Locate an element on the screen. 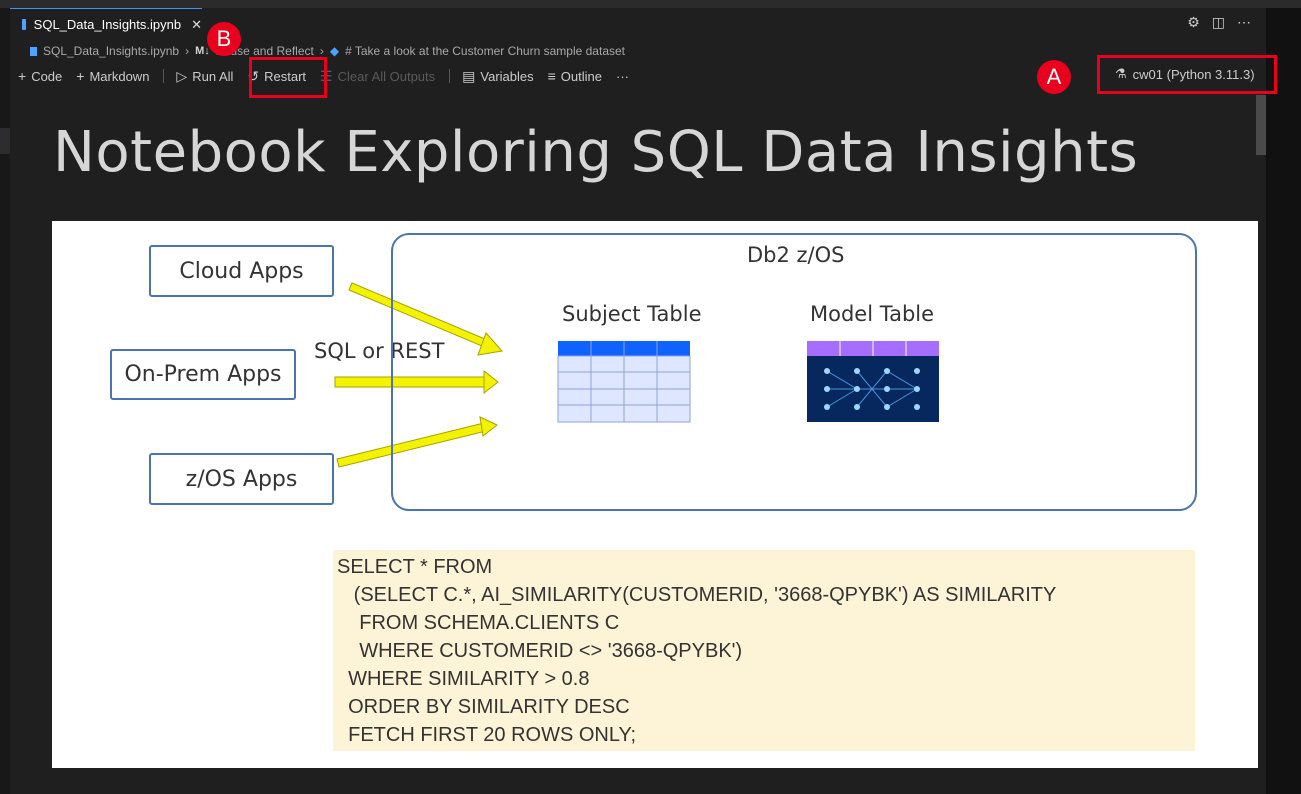 This screenshot has width=1301, height=794. close-tab-icon: ✕ is located at coordinates (196, 25).